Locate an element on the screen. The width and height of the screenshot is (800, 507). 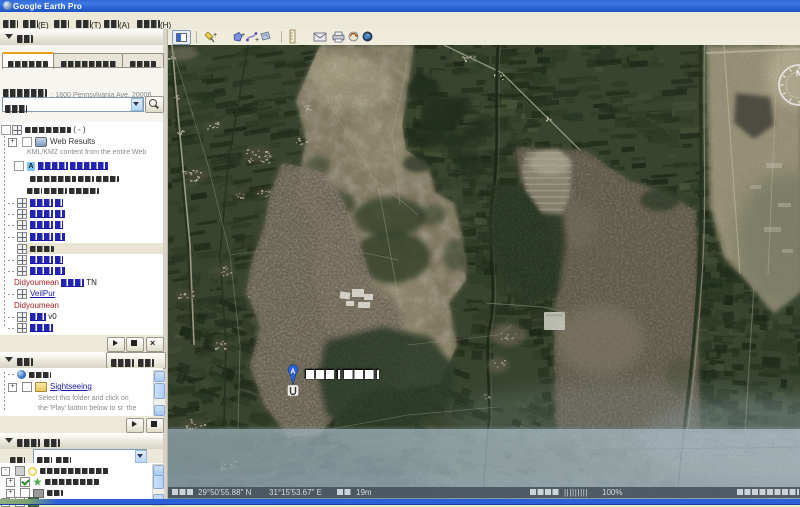
svg-text: A is located at coordinates (292, 372).